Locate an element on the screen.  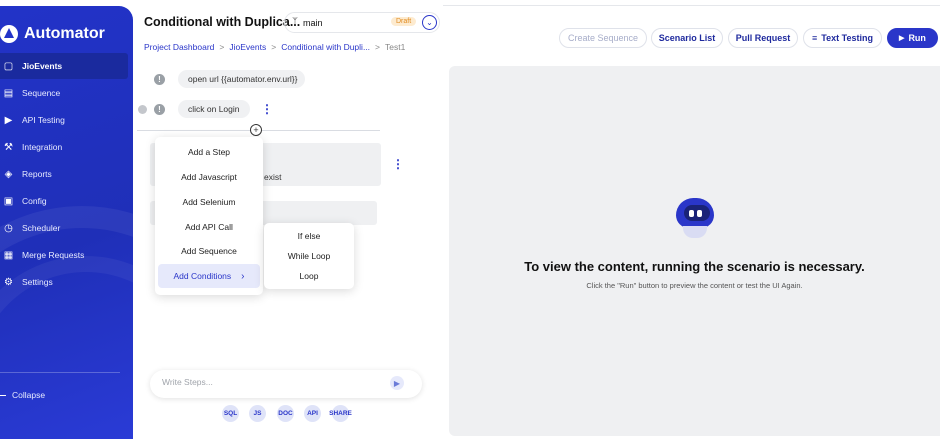
collapse-button: Collapse is located at coordinates (22, 395).